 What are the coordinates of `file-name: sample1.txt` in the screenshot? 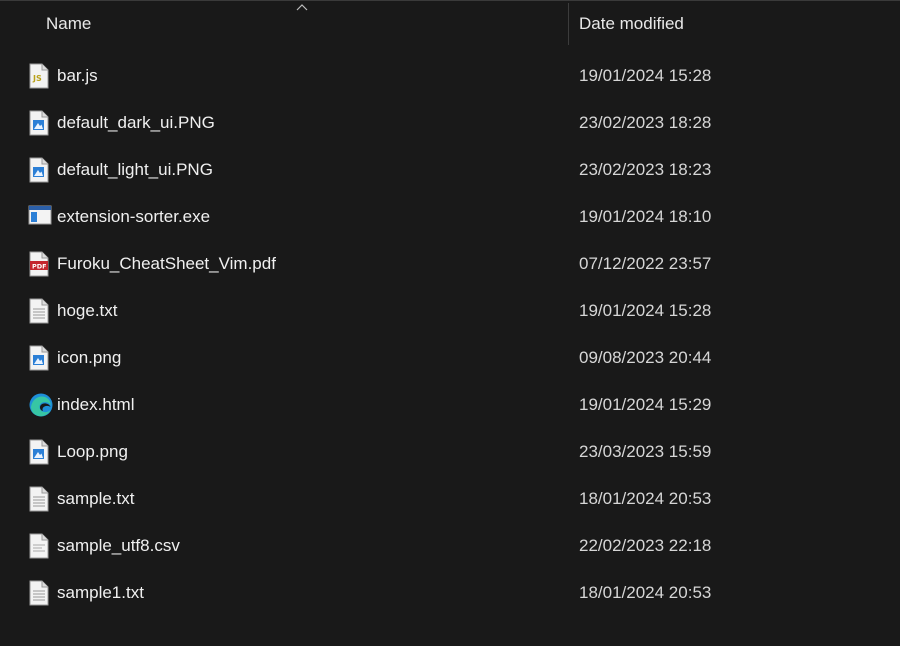 It's located at (100, 592).